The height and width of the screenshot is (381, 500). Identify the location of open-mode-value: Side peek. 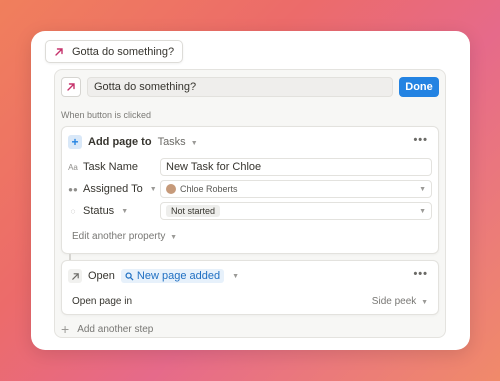
(394, 301).